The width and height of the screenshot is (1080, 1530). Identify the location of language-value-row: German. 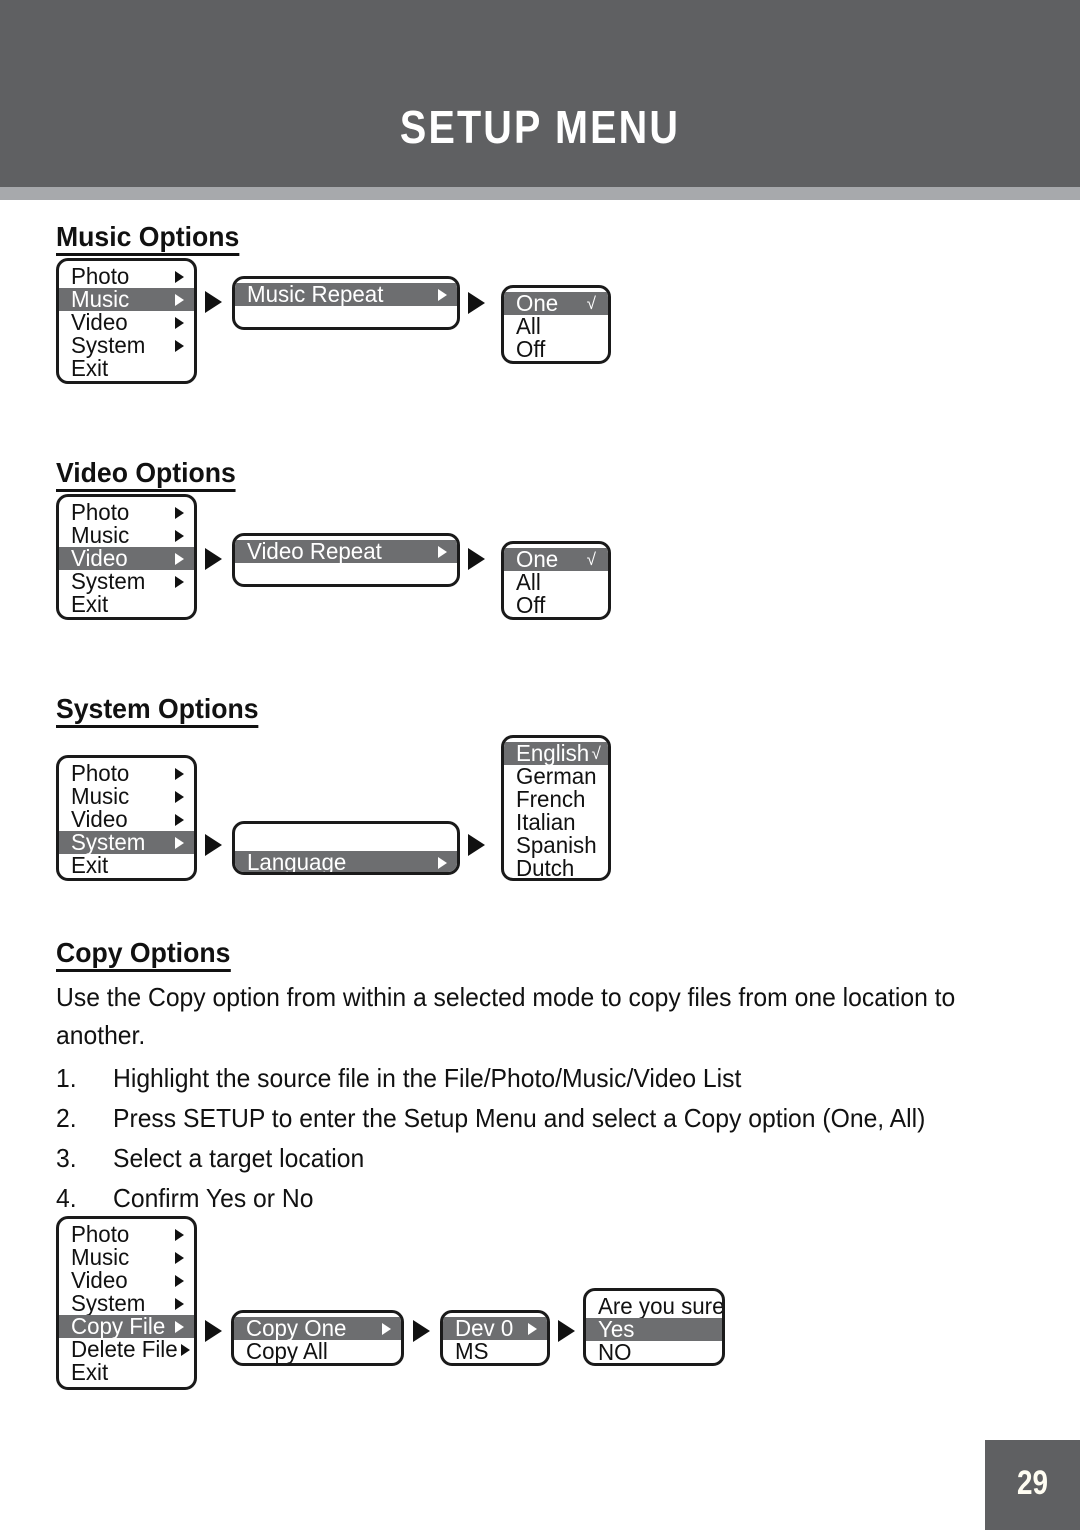
(556, 776).